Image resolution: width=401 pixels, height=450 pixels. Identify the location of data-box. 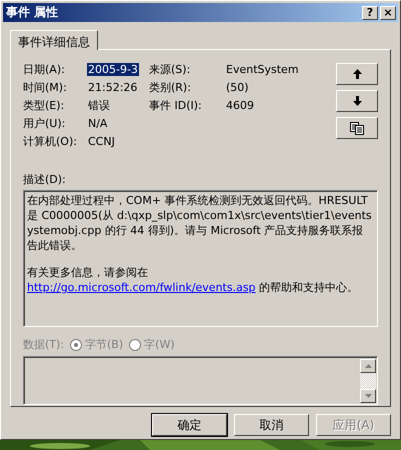
(200, 380).